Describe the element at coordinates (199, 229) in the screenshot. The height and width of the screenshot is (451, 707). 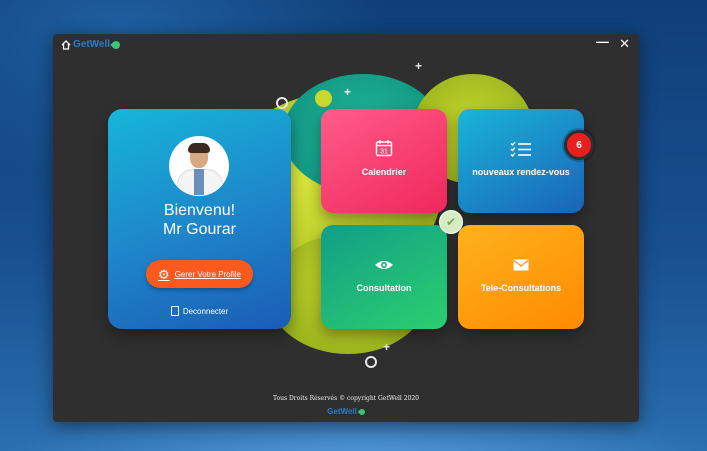
I see `user-name: Mr Gourar` at that location.